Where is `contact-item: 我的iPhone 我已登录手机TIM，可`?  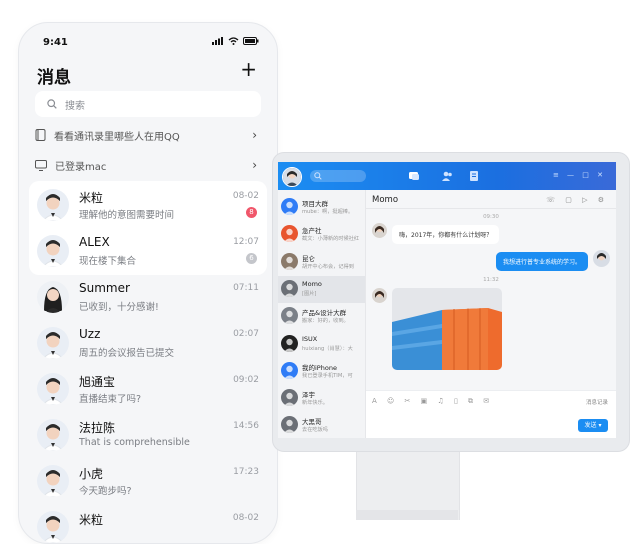 contact-item: 我的iPhone 我已登录手机TIM，可 is located at coordinates (321, 371).